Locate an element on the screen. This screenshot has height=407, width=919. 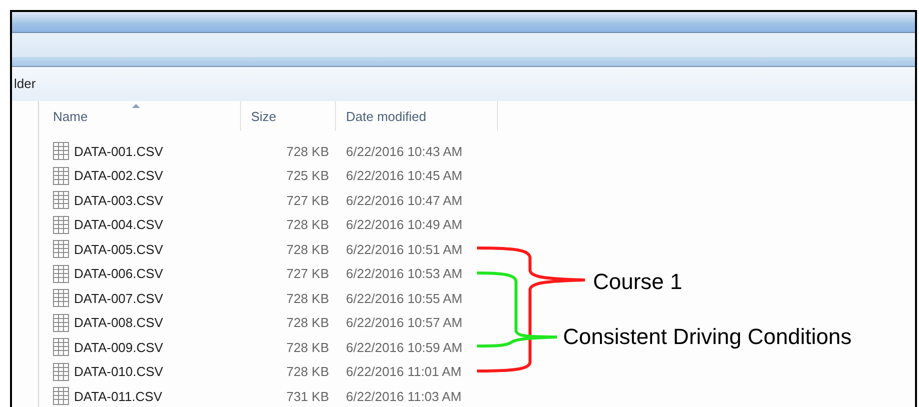
file-name: DATA-004.CSV is located at coordinates (119, 224).